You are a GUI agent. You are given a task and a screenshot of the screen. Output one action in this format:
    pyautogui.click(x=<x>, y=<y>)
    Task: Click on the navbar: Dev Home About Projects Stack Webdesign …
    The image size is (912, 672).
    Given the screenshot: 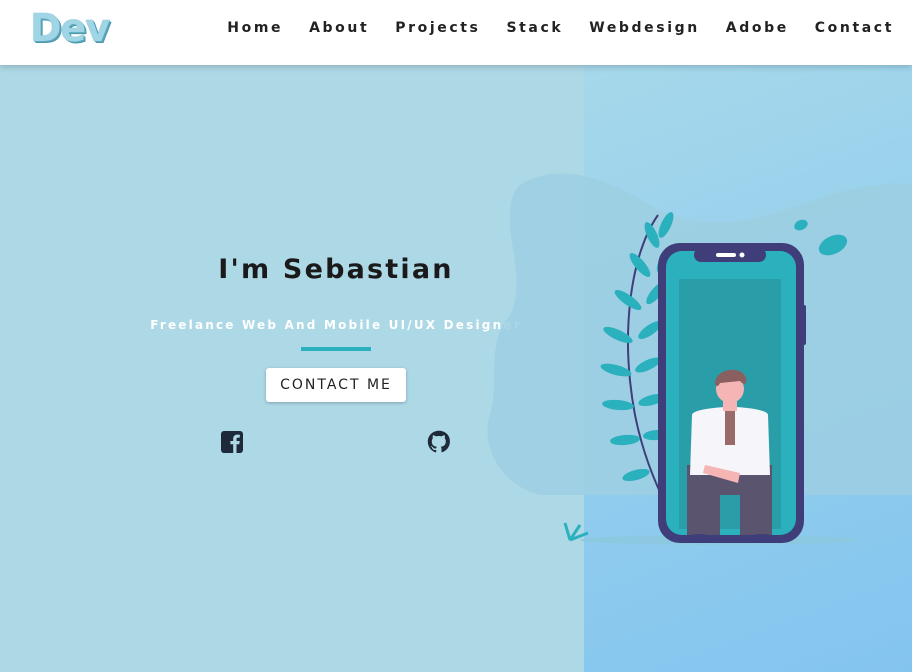 What is the action you would take?
    pyautogui.click(x=456, y=32)
    